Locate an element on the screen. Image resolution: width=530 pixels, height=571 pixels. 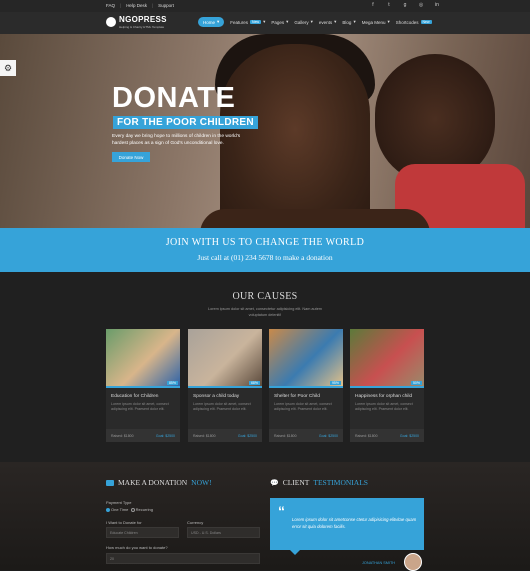
card-icon is located at coordinates (110, 482).